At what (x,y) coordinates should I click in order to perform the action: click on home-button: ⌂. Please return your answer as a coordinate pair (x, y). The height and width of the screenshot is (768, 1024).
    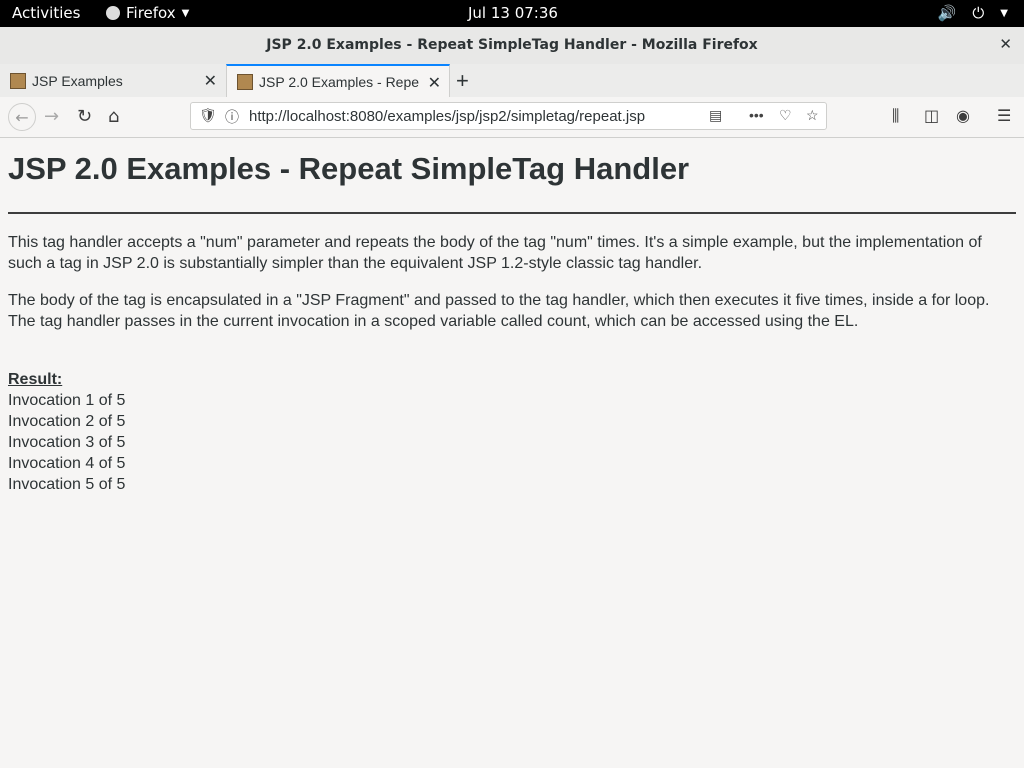
    Looking at the image, I should click on (113, 116).